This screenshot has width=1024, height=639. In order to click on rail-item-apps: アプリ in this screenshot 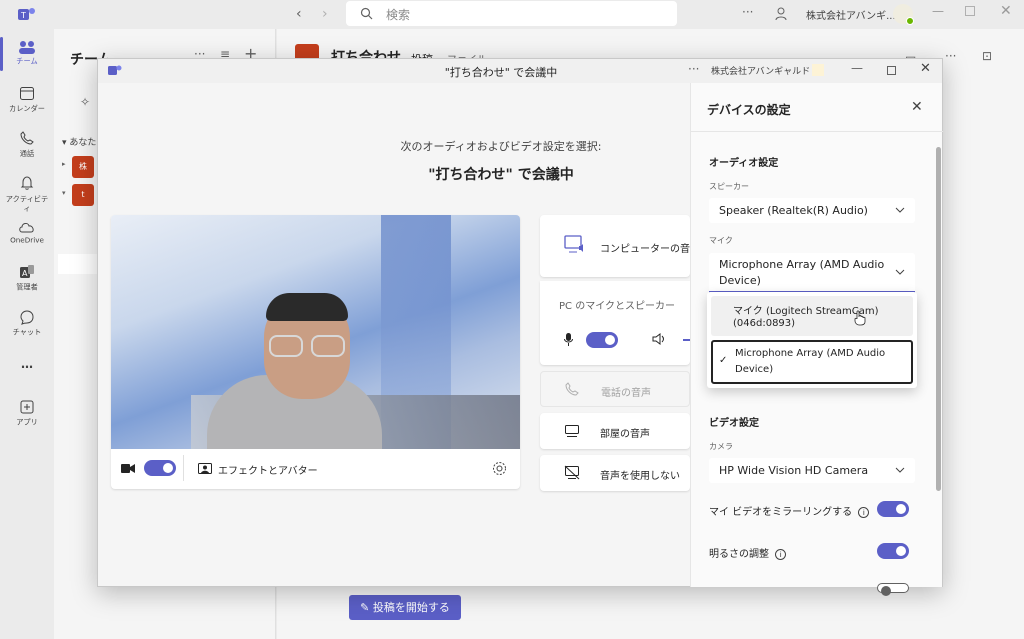, I will do `click(27, 413)`.